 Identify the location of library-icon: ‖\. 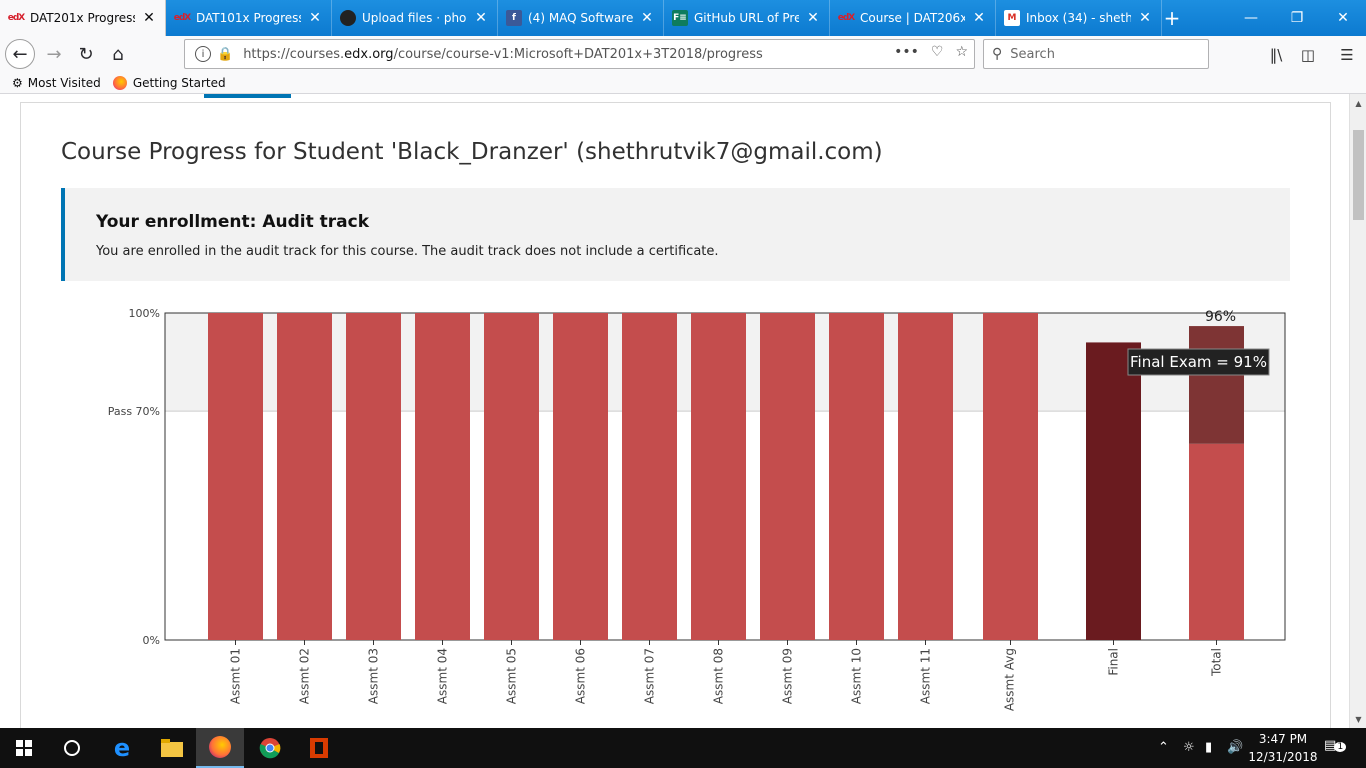
(1276, 55).